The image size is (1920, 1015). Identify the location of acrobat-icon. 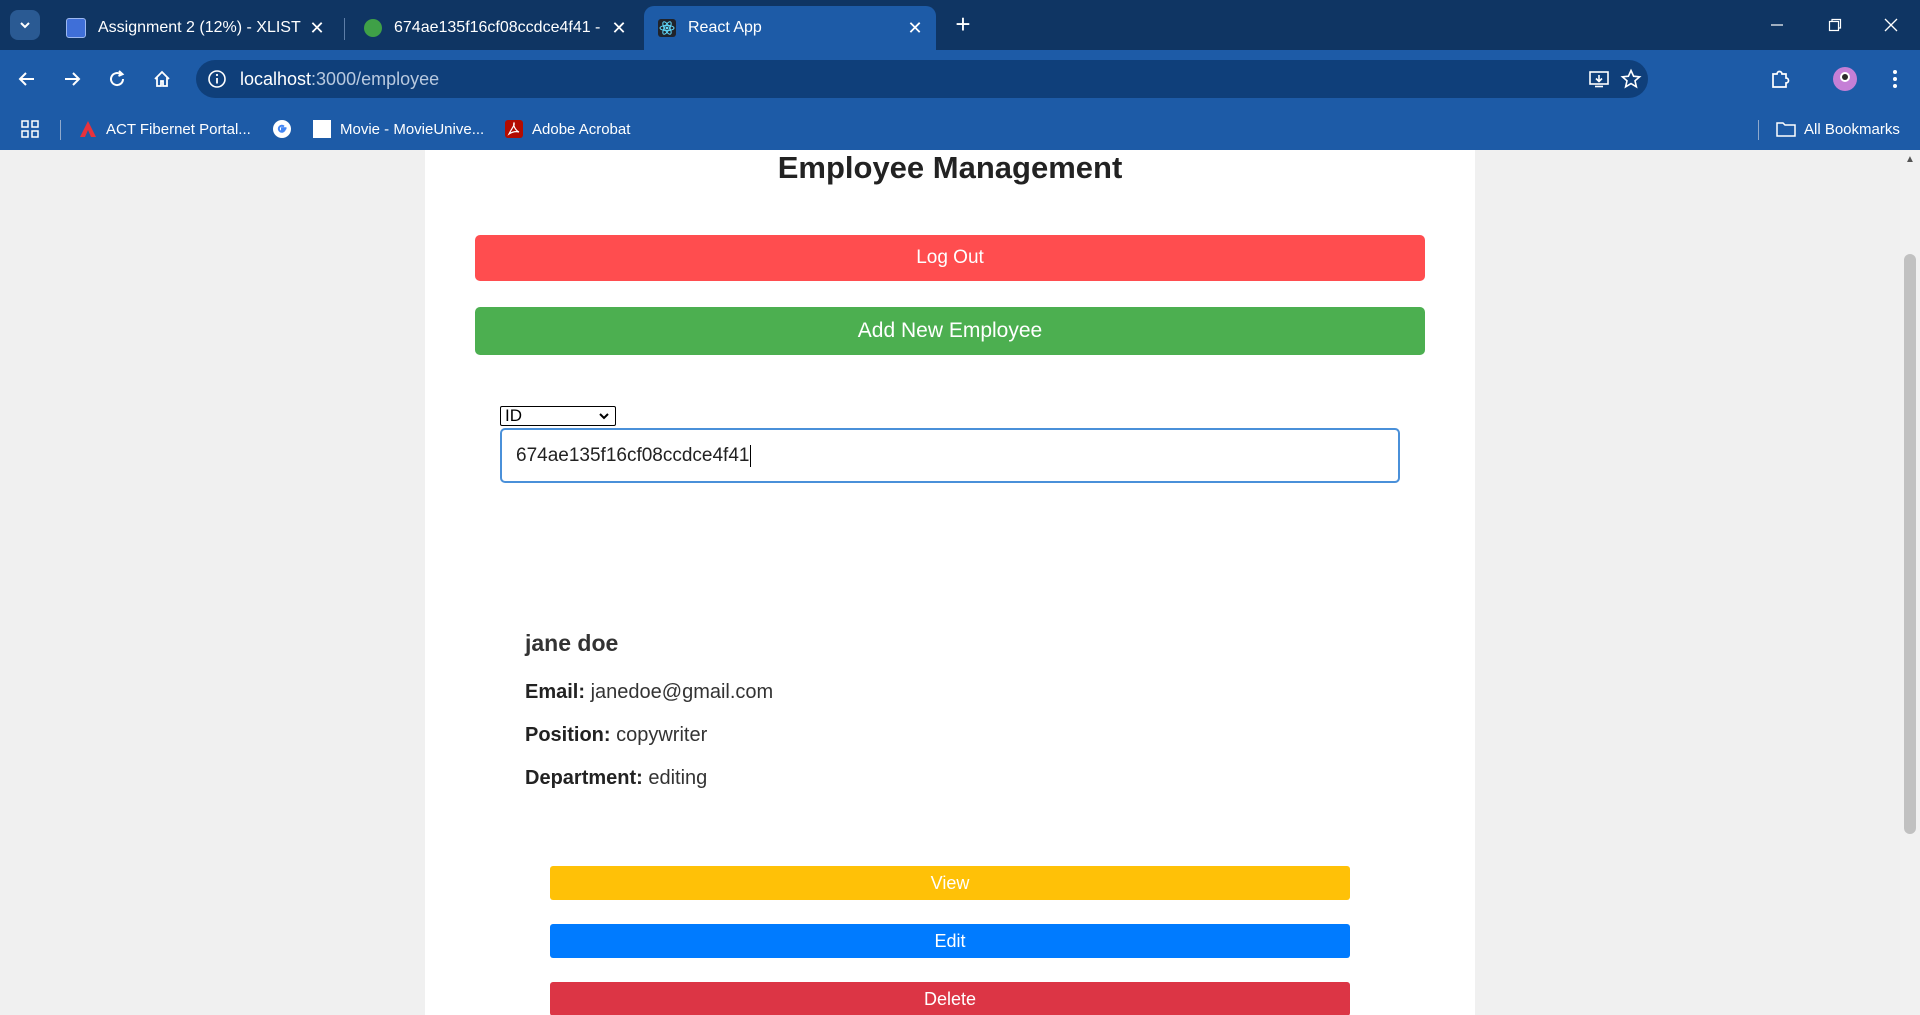
(514, 129).